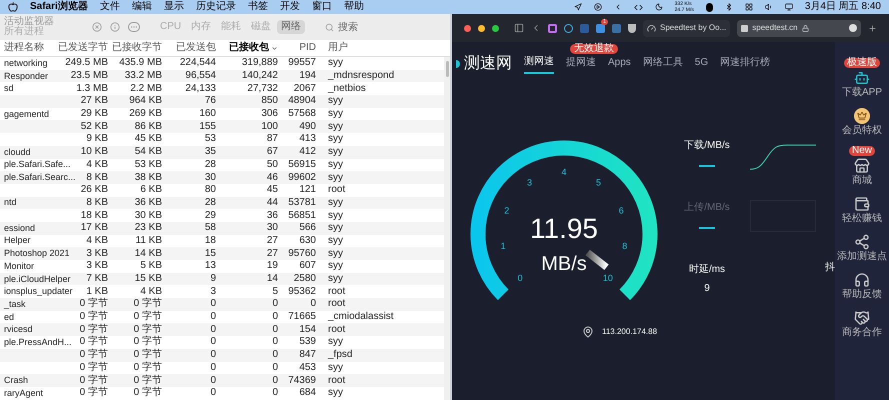 The image size is (889, 400). What do you see at coordinates (598, 7) in the screenshot?
I see `play-icon` at bounding box center [598, 7].